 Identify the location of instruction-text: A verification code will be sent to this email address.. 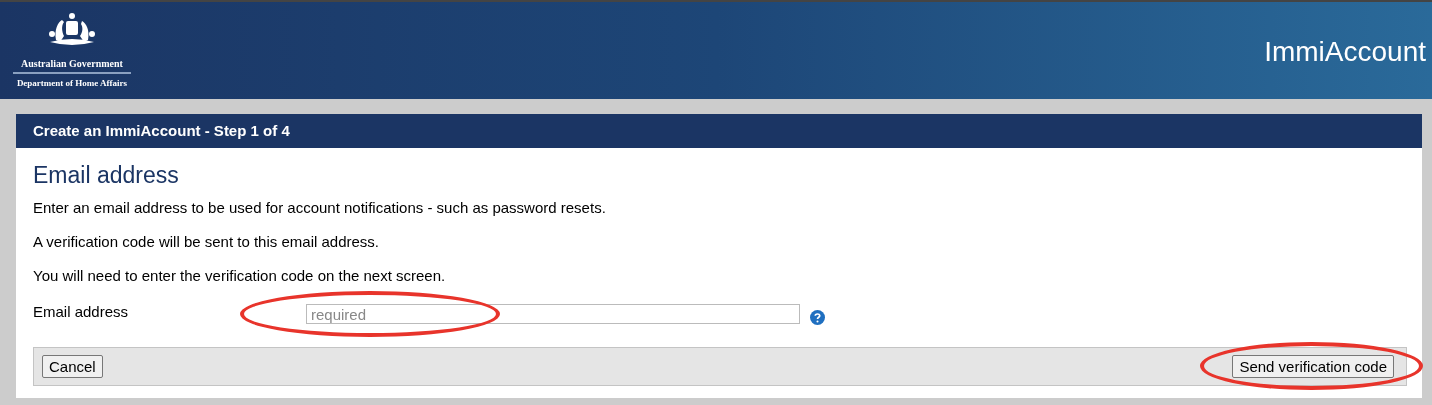
(206, 241).